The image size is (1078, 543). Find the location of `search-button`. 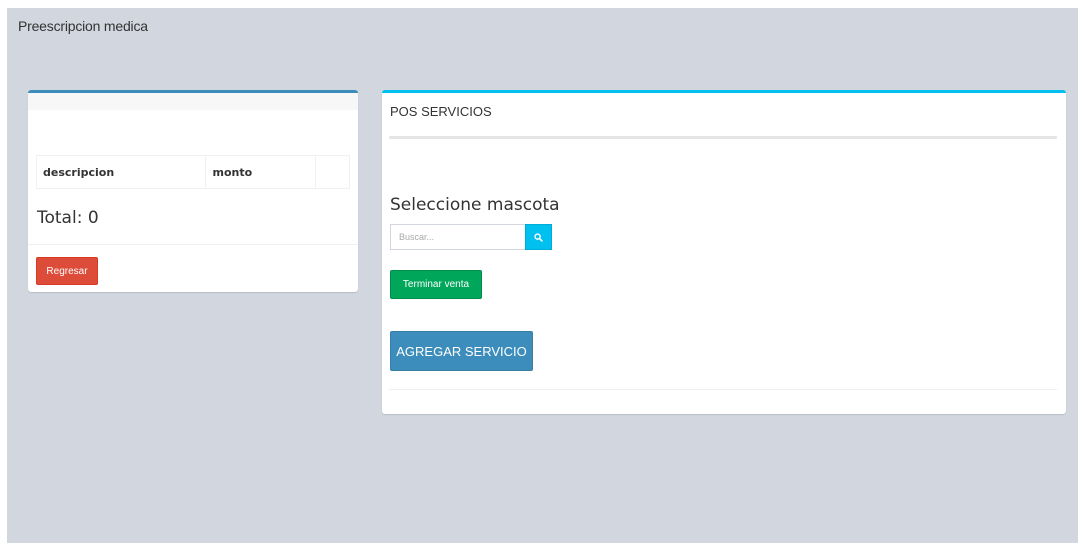

search-button is located at coordinates (538, 237).